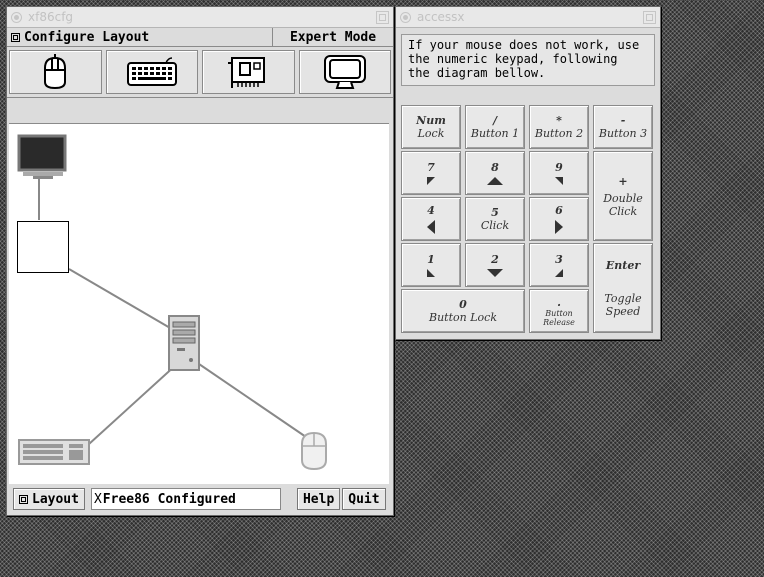 The width and height of the screenshot is (764, 577). What do you see at coordinates (495, 181) in the screenshot?
I see `arrow-up-icon` at bounding box center [495, 181].